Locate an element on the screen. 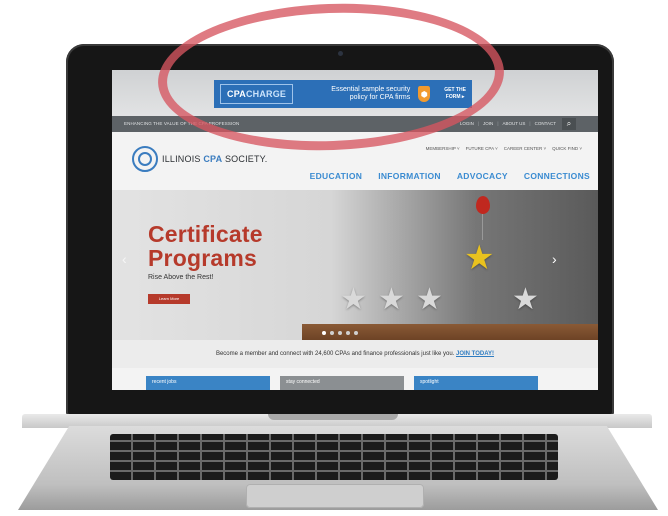 The width and height of the screenshot is (668, 516). search-icon: ⌕ is located at coordinates (569, 124).